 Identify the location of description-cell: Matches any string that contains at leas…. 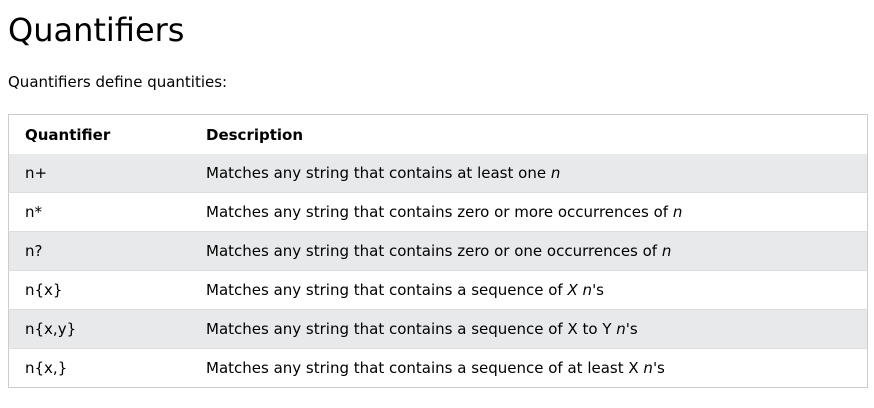
(529, 173).